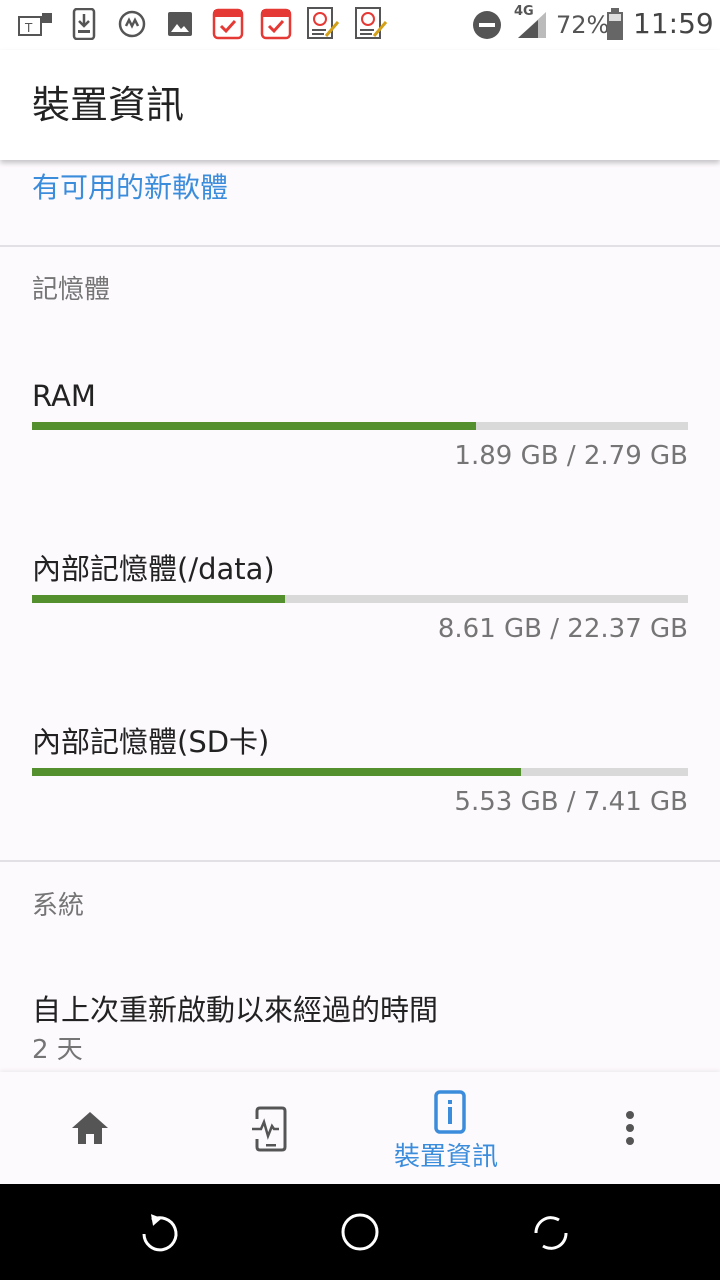 The width and height of the screenshot is (720, 1280). What do you see at coordinates (130, 188) in the screenshot?
I see `new-software-link: 有可用的新軟體` at bounding box center [130, 188].